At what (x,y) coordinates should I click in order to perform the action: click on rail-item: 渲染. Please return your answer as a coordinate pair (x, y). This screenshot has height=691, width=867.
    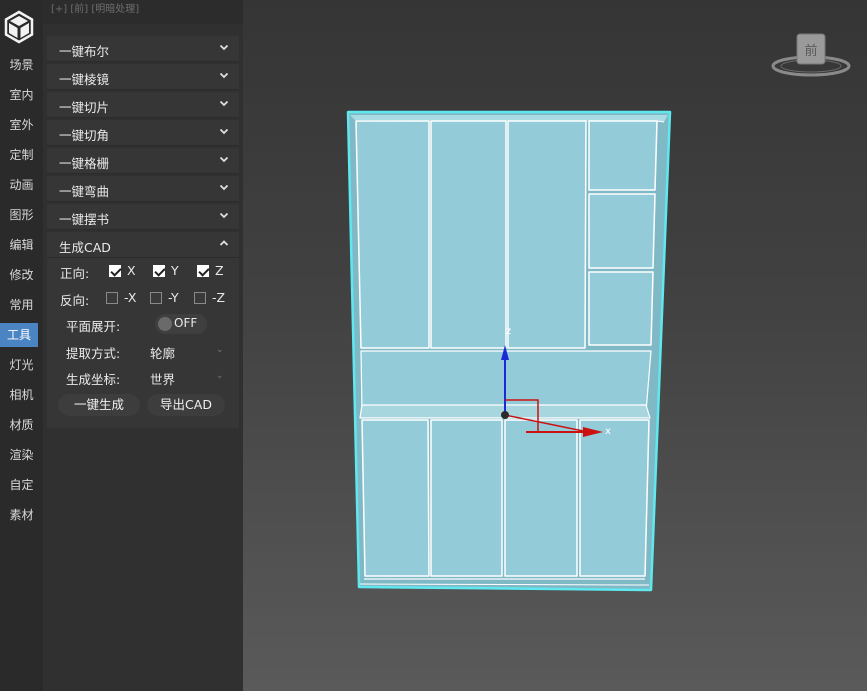
    Looking at the image, I should click on (21, 455).